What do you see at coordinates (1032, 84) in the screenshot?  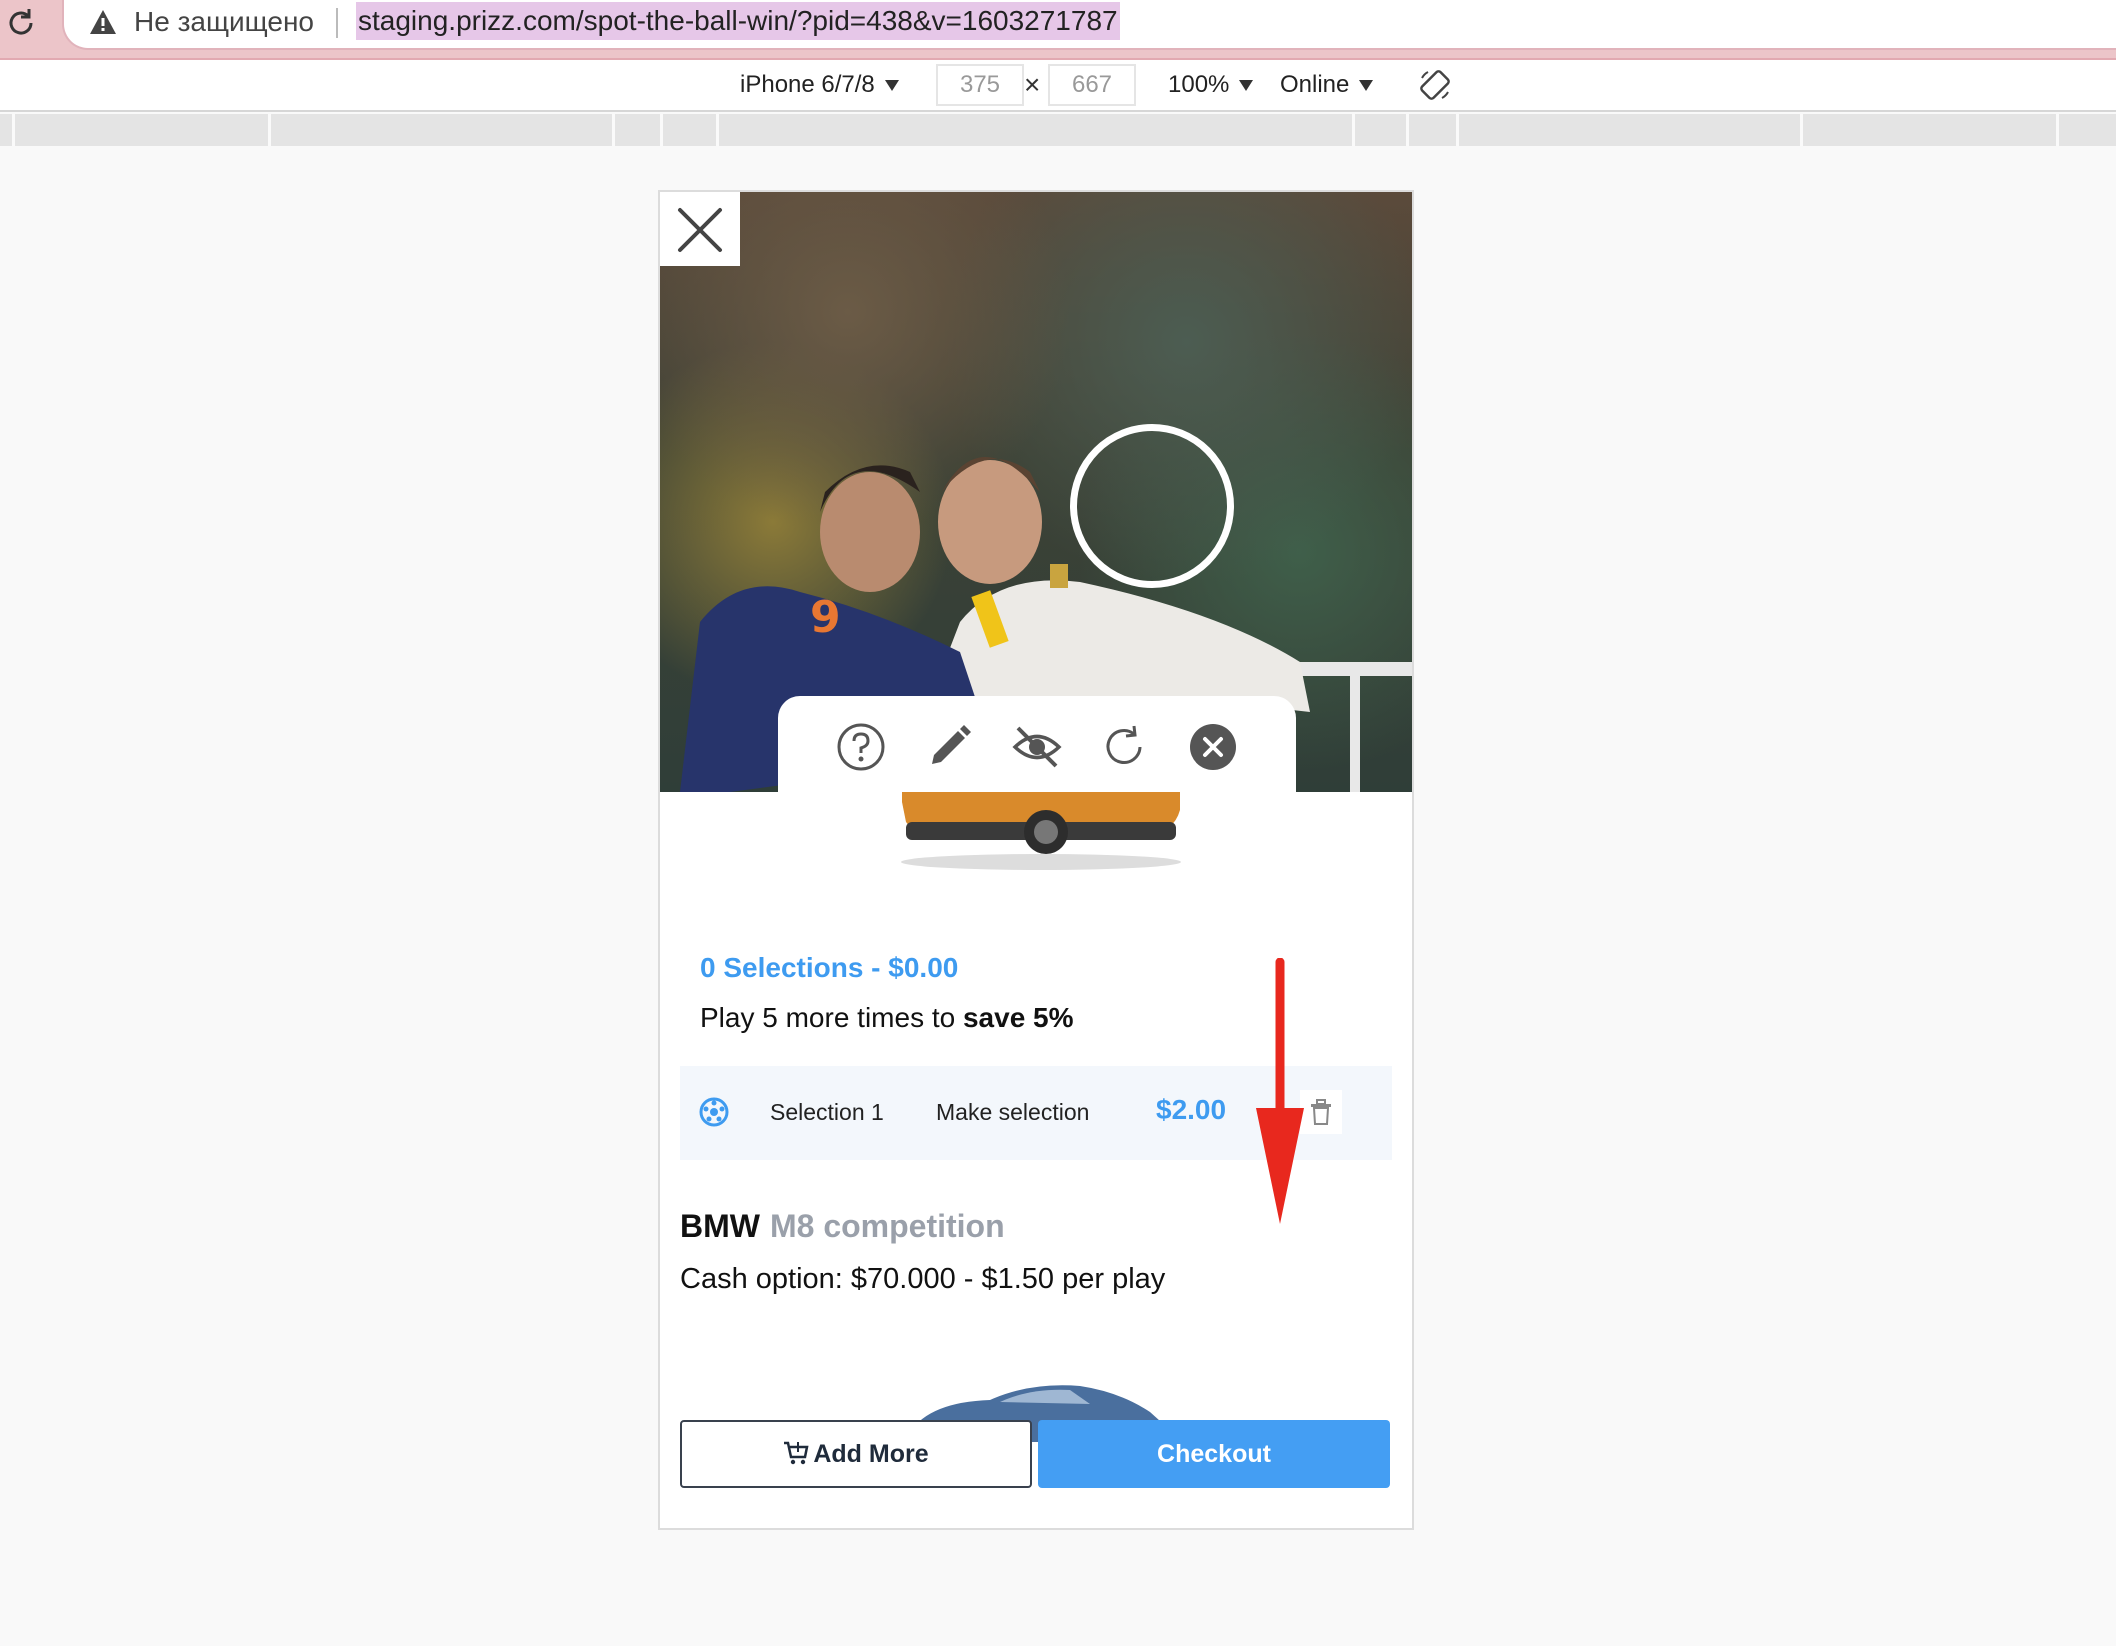 I see `times-icon: ×` at bounding box center [1032, 84].